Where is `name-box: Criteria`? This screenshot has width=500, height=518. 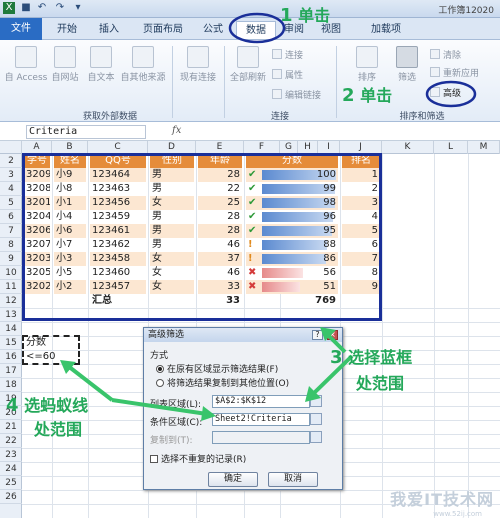 name-box: Criteria is located at coordinates (86, 132).